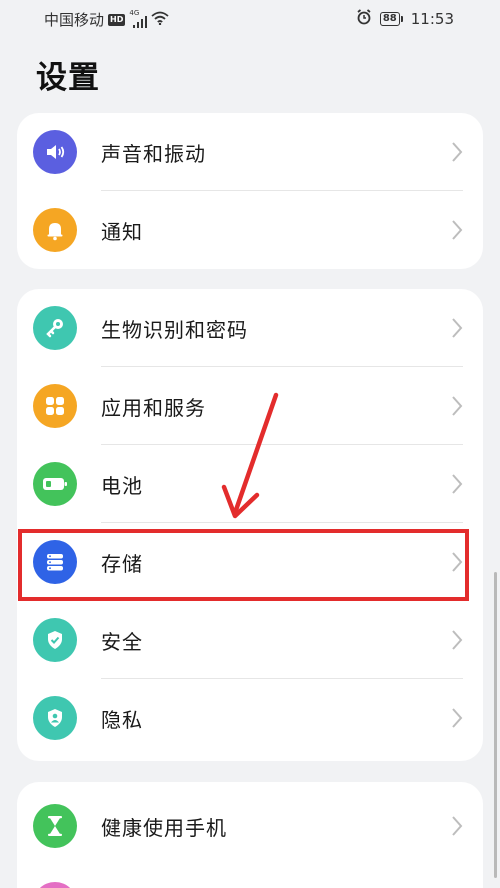  What do you see at coordinates (164, 827) in the screenshot?
I see `settings-item-label: 健康使用手机` at bounding box center [164, 827].